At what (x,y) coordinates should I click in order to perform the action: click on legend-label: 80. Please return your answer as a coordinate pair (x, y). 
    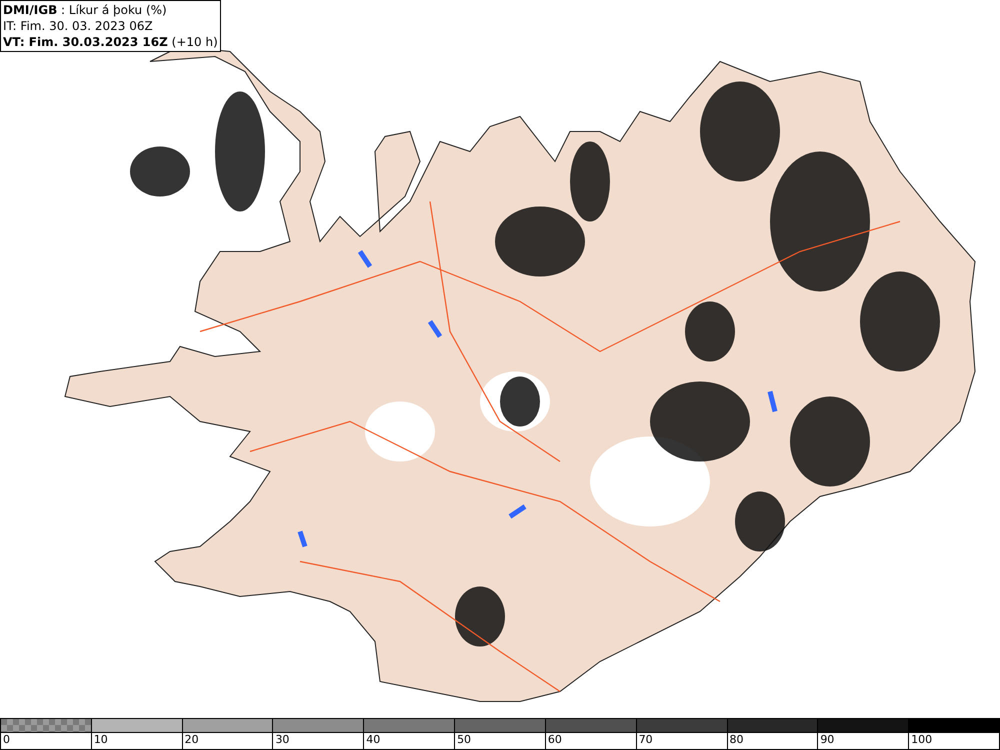
    Looking at the image, I should click on (736, 740).